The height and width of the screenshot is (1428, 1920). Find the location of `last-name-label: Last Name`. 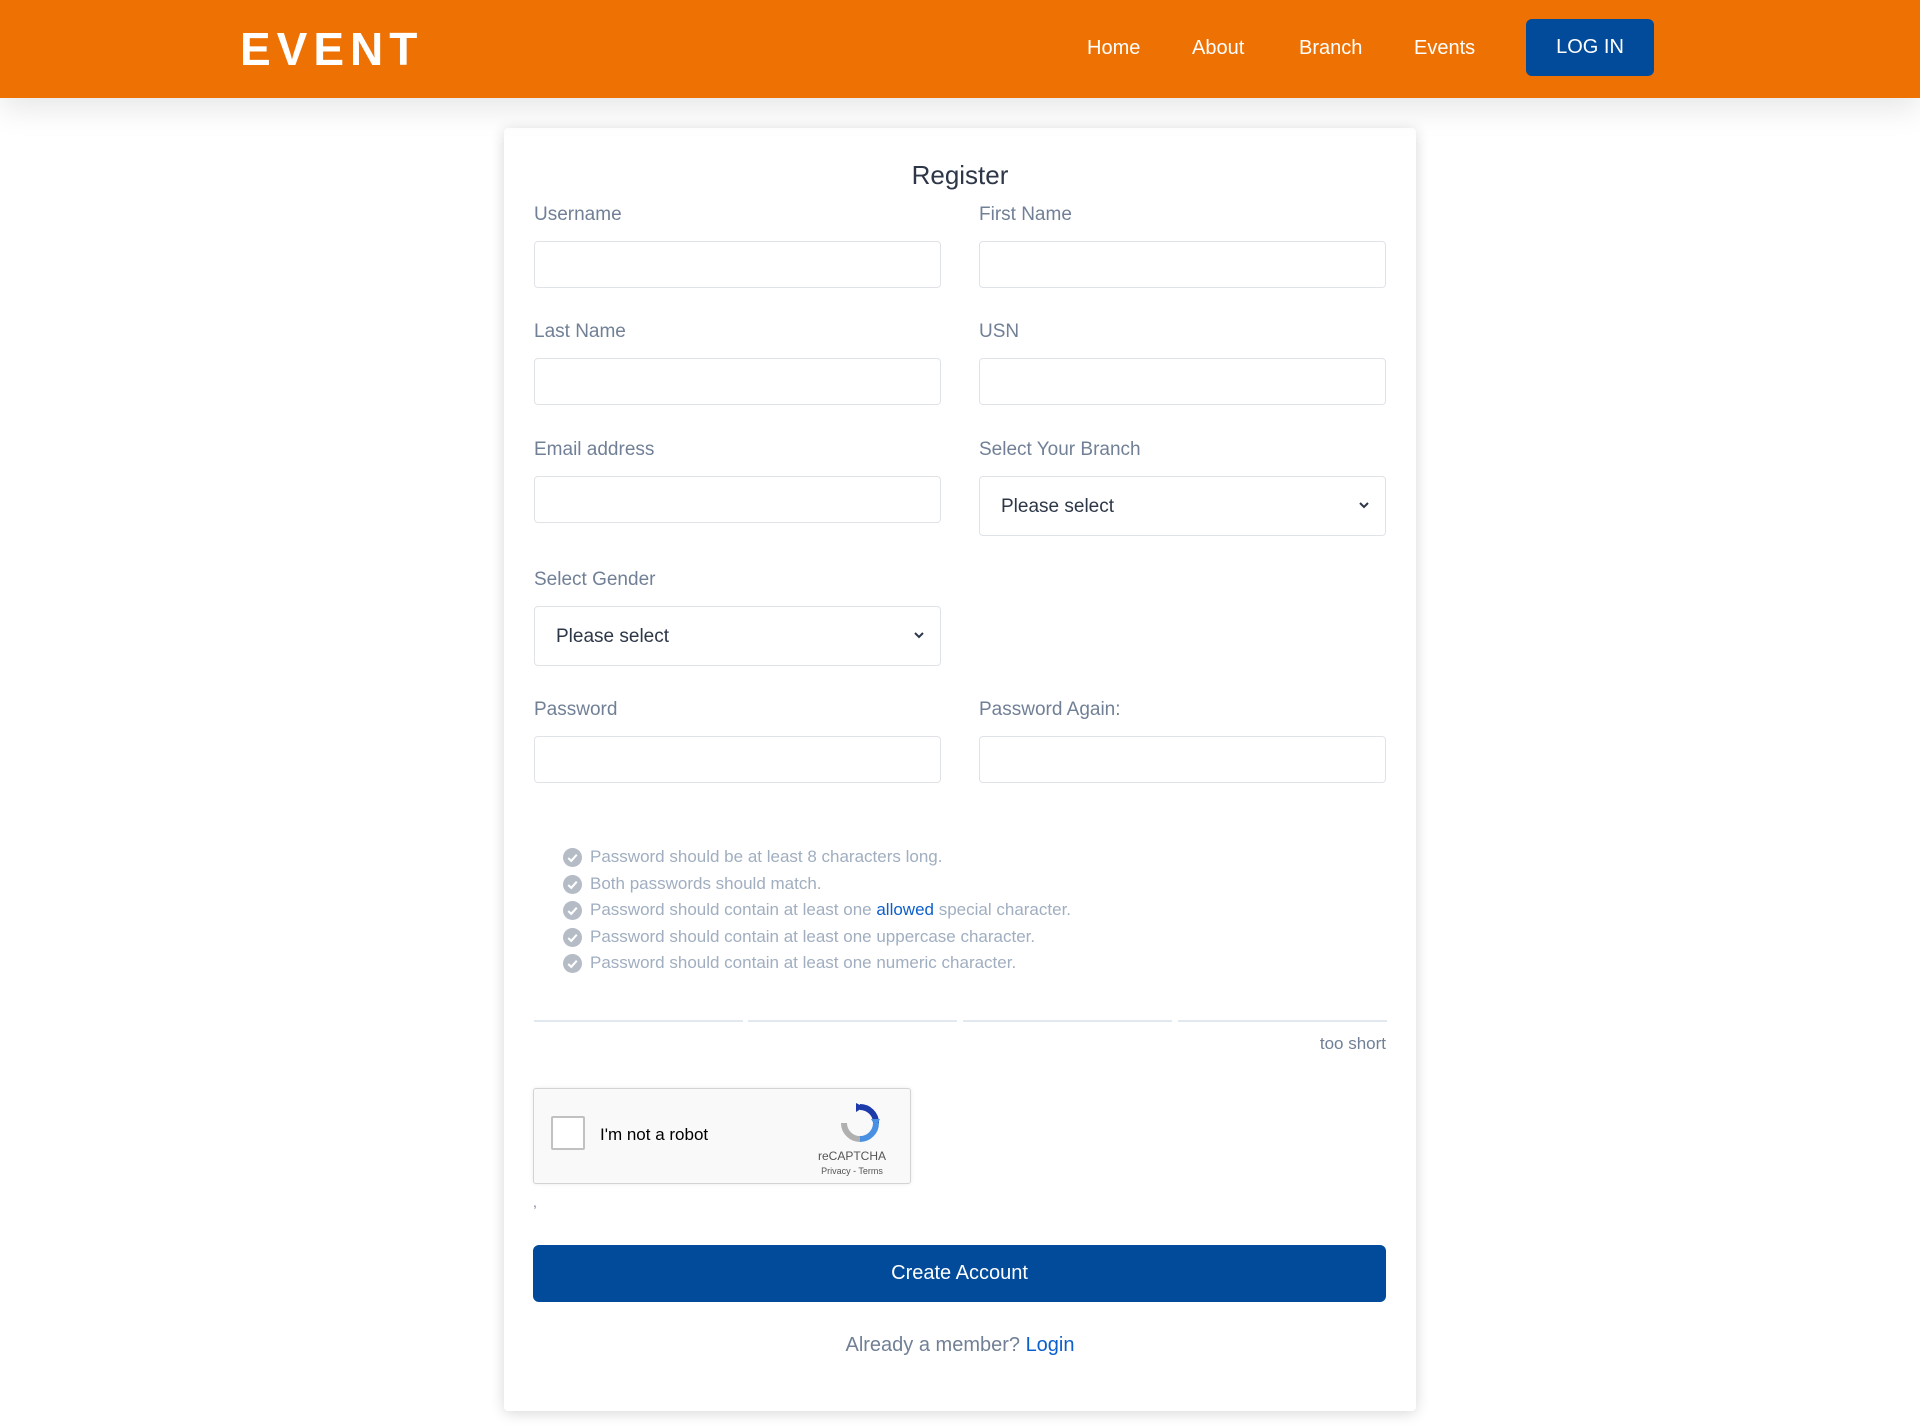

last-name-label: Last Name is located at coordinates (580, 331).